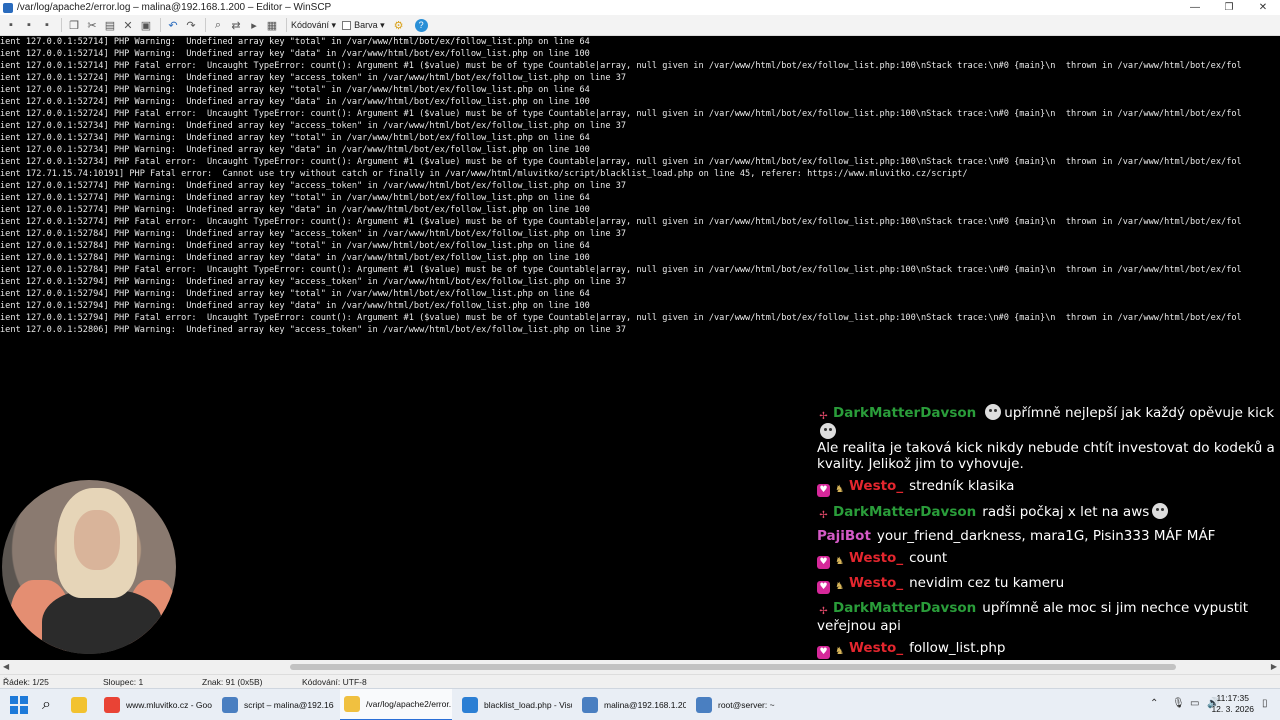  What do you see at coordinates (1047, 487) in the screenshot?
I see `chat-message: ♥ ♞ Westo_ stredník klasika` at bounding box center [1047, 487].